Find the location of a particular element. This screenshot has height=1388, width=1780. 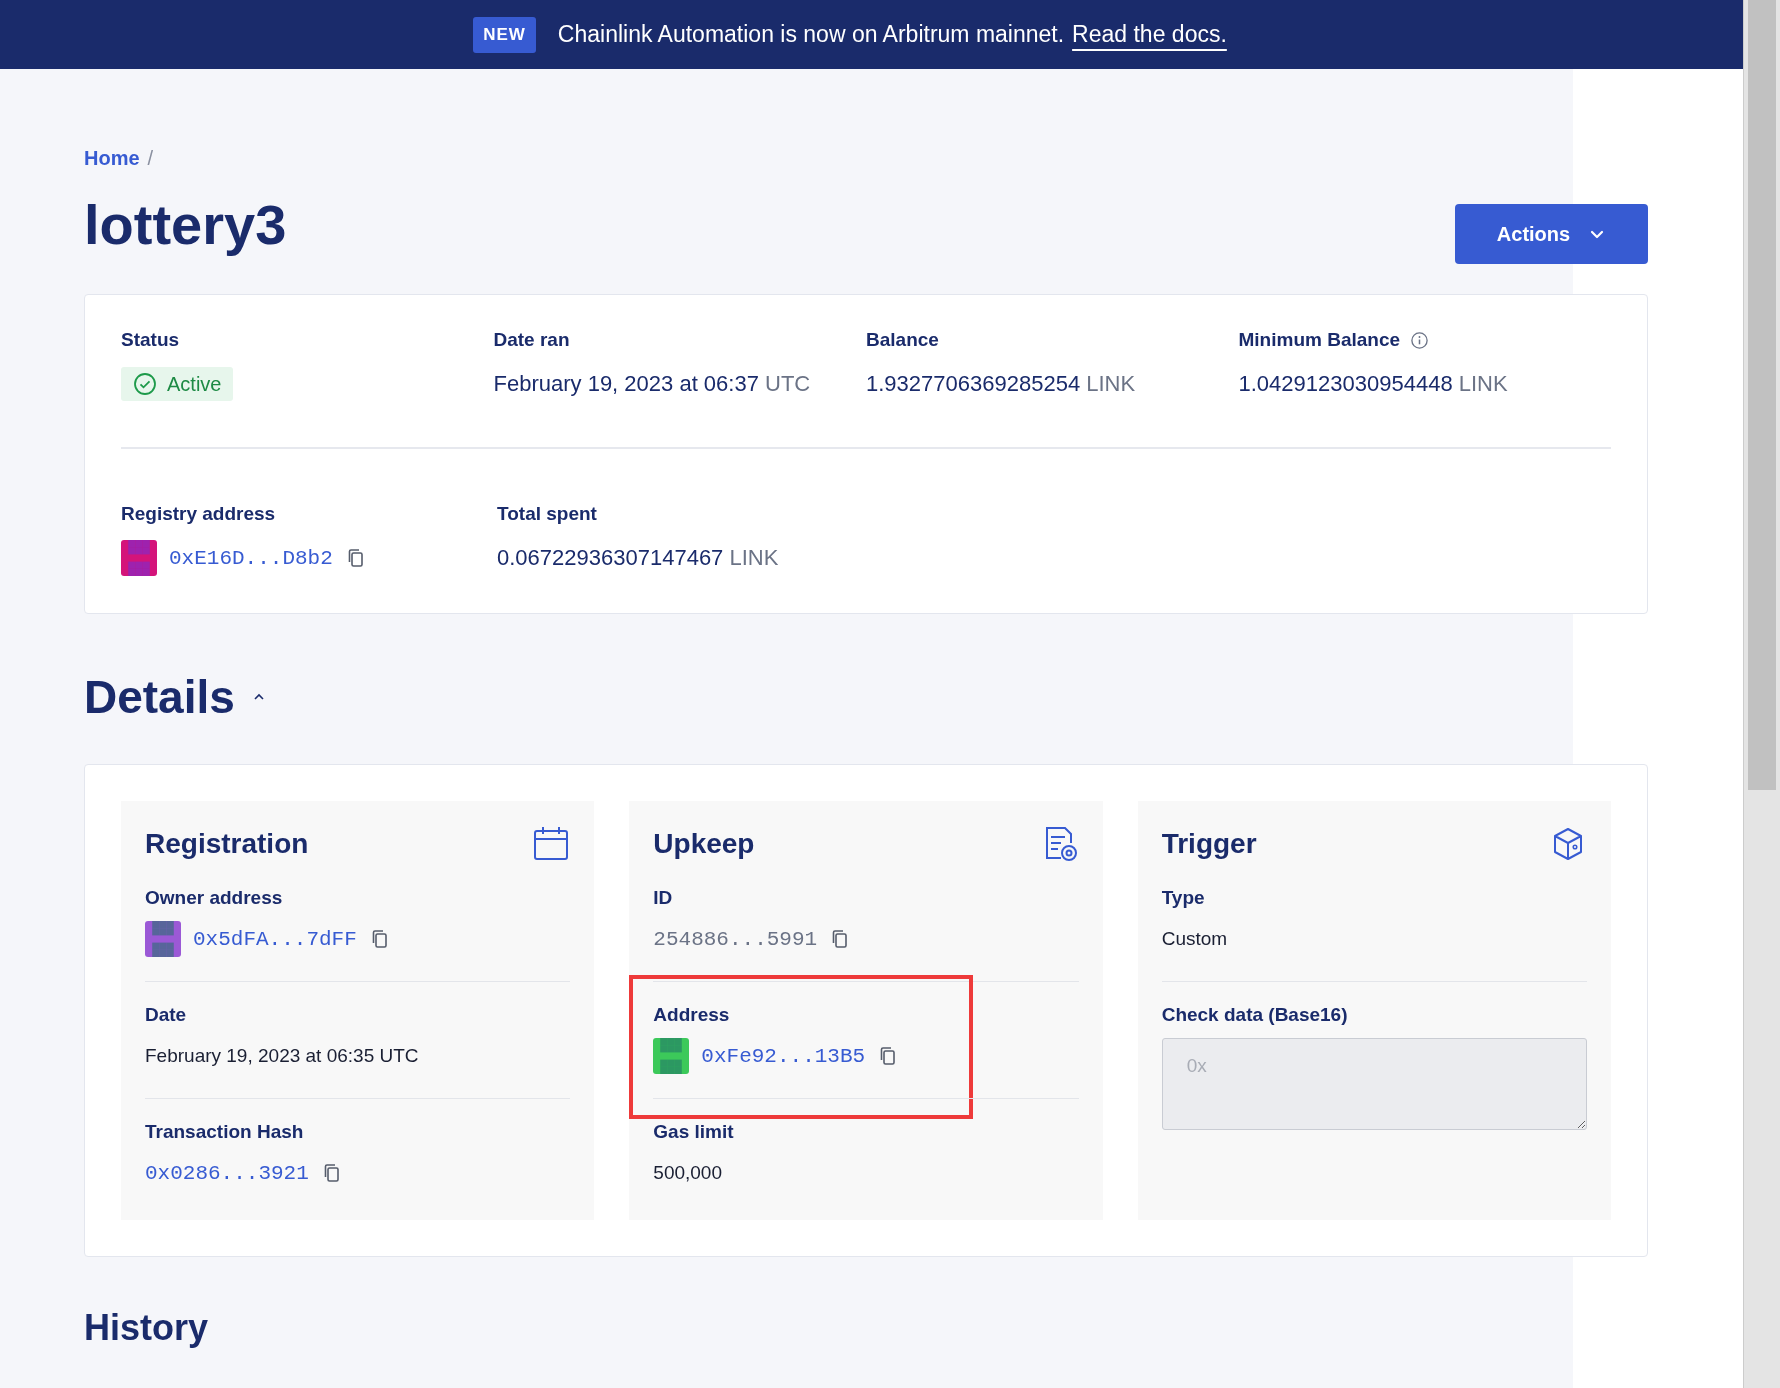

actions-button: Actions is located at coordinates (1551, 234).